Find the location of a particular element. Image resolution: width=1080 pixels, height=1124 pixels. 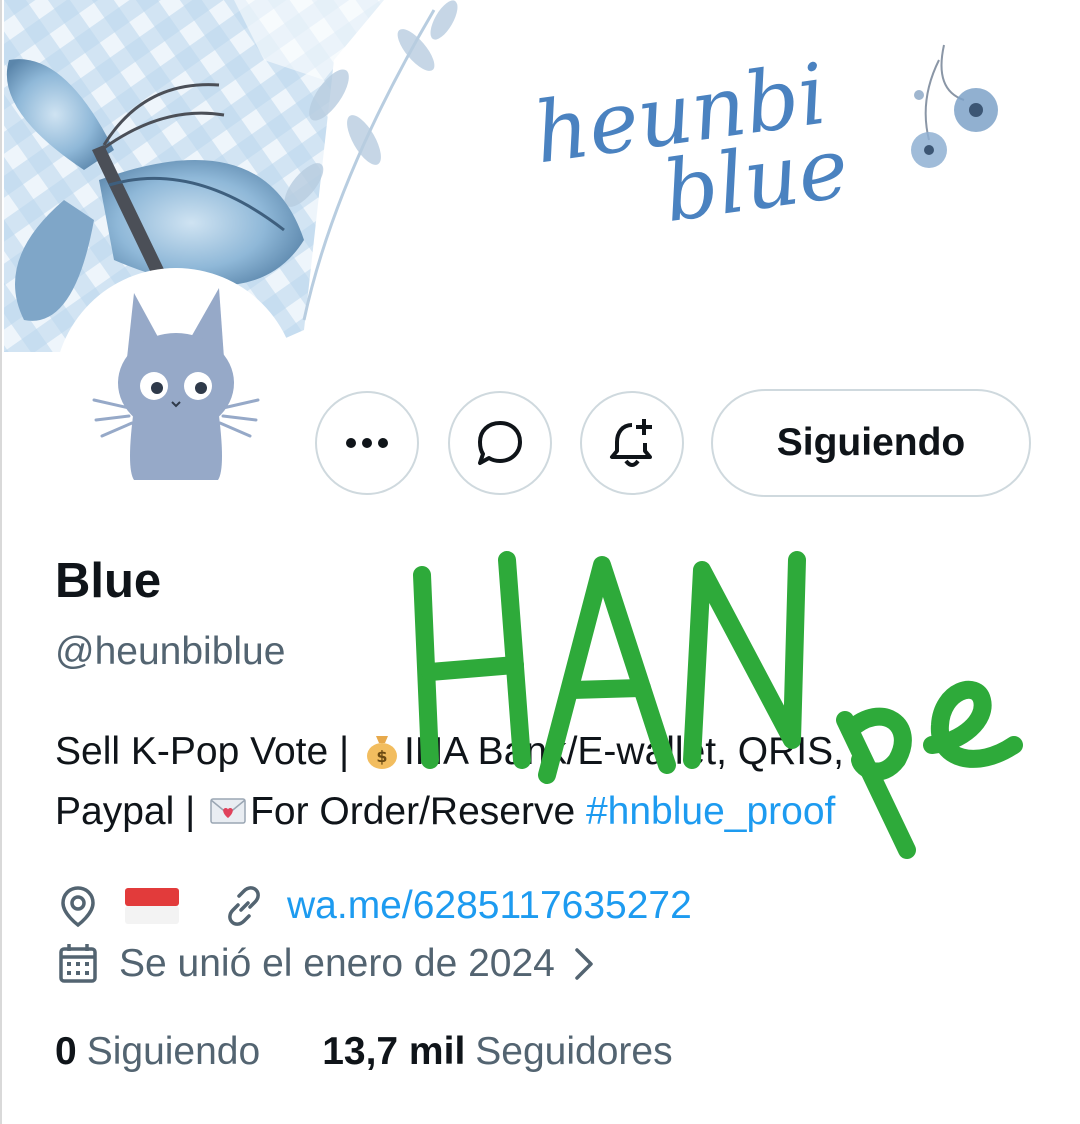

banner-logo: heunbi blue is located at coordinates (693, 148).